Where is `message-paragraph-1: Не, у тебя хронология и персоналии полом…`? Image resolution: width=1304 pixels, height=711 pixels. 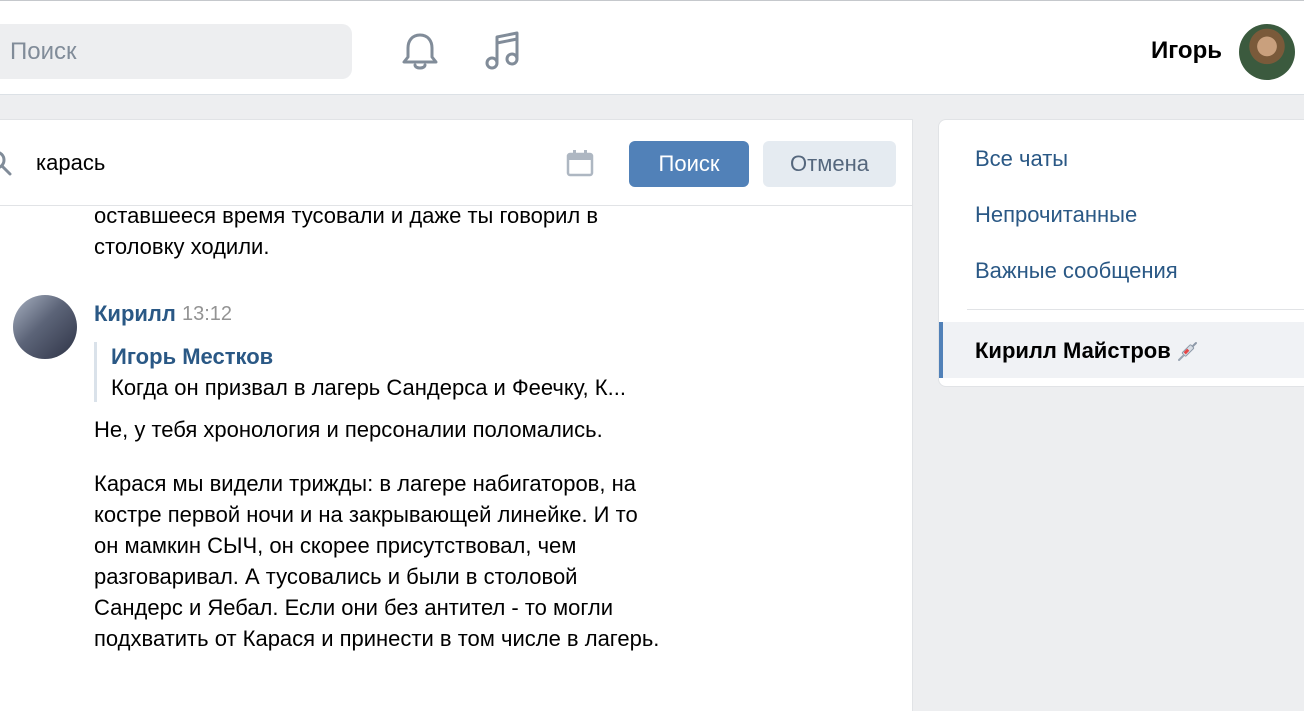
message-paragraph-1: Не, у тебя хронология и персоналии полом… is located at coordinates (348, 429).